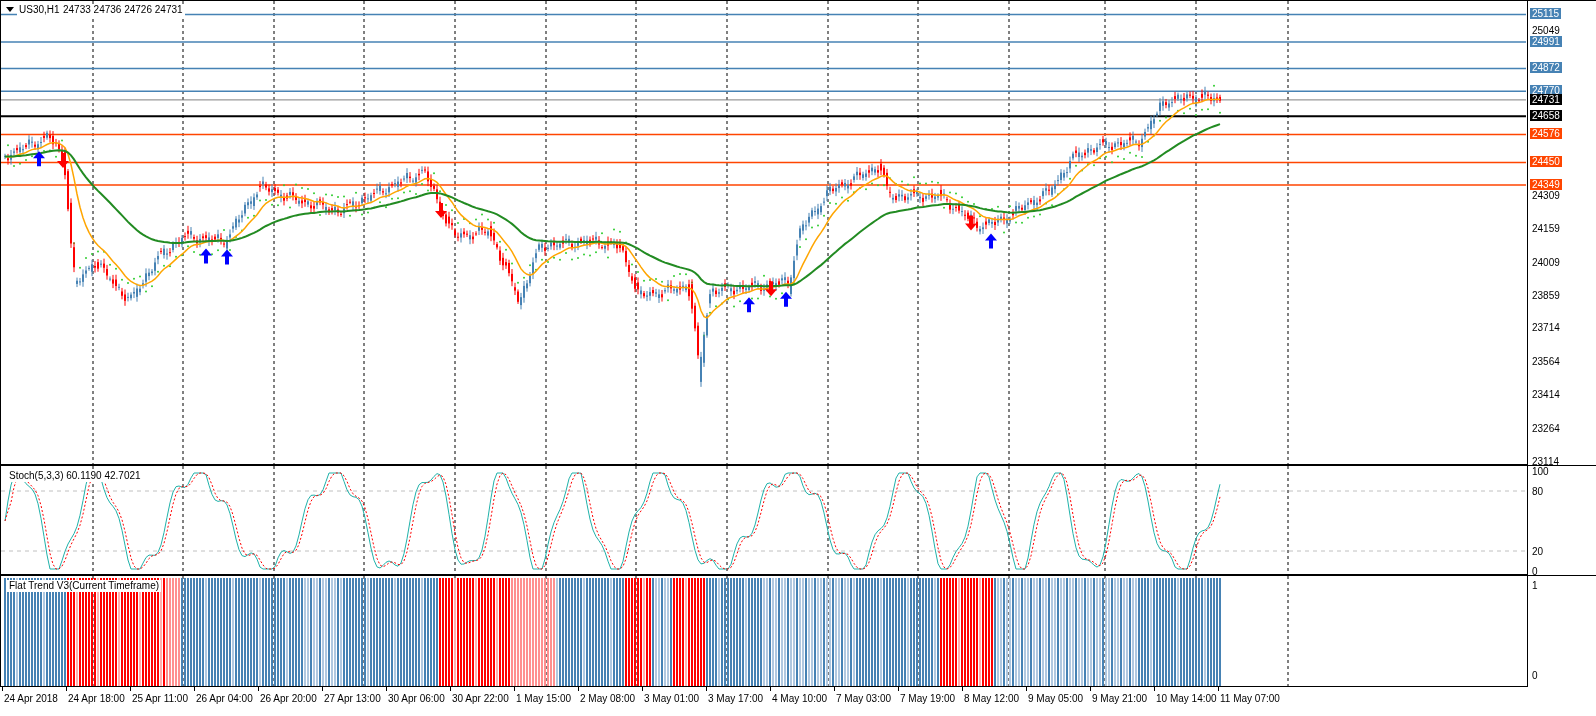 The image size is (1596, 716). I want to click on price-level-label: 24872, so click(1546, 68).